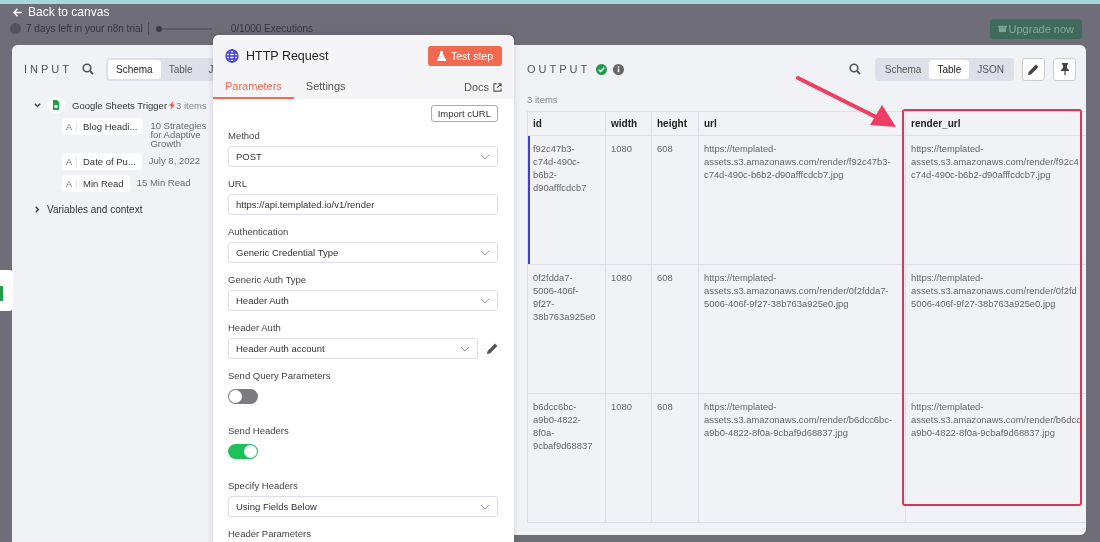 The width and height of the screenshot is (1100, 542). Describe the element at coordinates (206, 69) in the screenshot. I see `view-tab: J` at that location.